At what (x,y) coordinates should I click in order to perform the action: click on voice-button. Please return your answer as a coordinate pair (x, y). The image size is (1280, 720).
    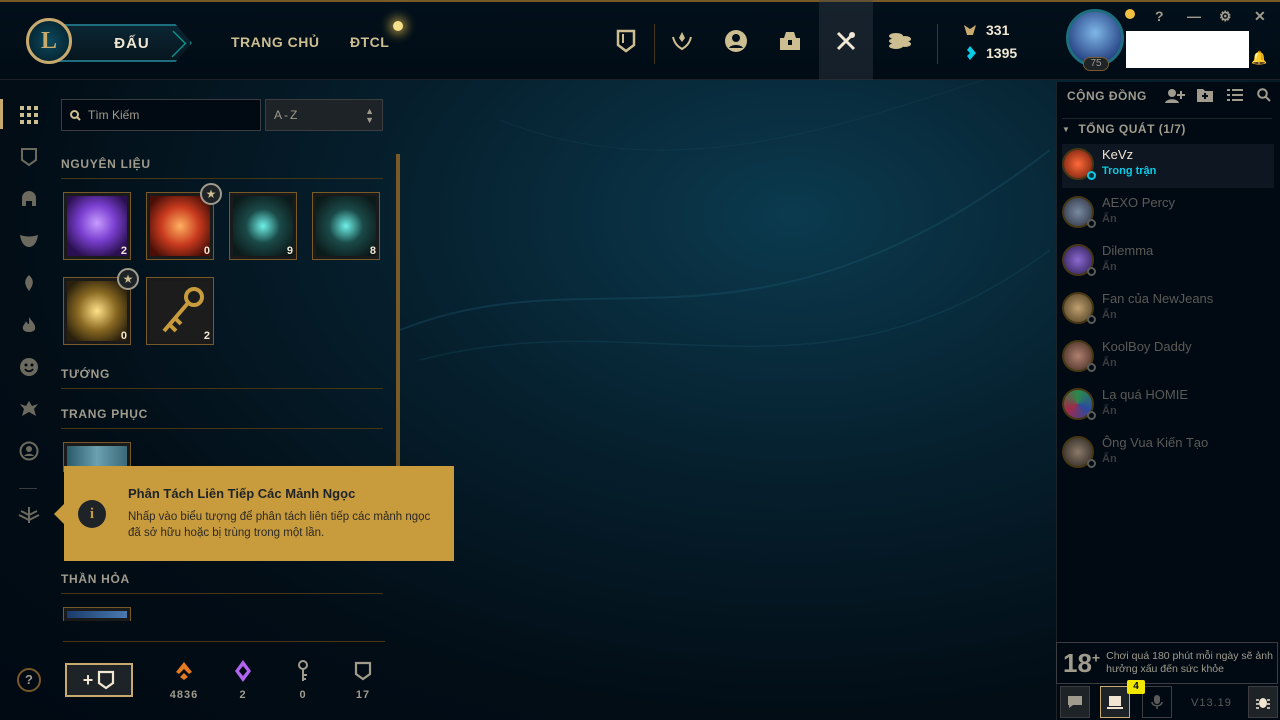
    Looking at the image, I should click on (1157, 702).